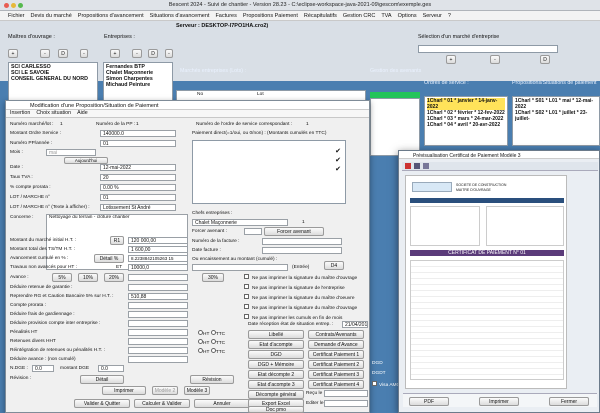 This screenshot has height=413, width=600. I want to click on compte-prorata-field, so click(158, 305).